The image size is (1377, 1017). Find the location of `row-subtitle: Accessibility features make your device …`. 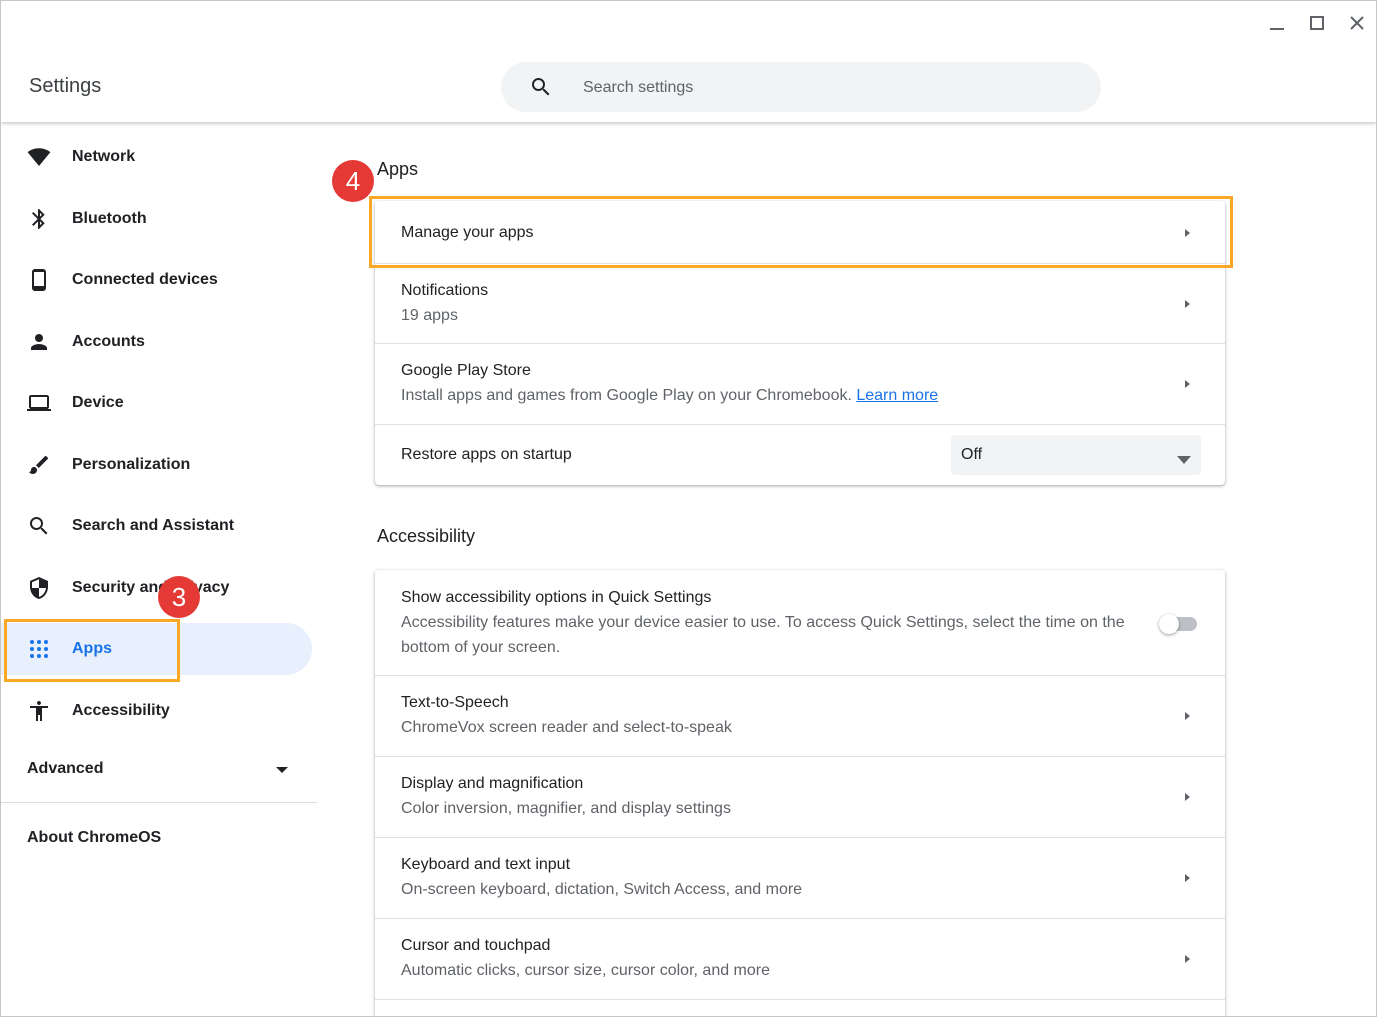

row-subtitle: Accessibility features make your device … is located at coordinates (763, 622).